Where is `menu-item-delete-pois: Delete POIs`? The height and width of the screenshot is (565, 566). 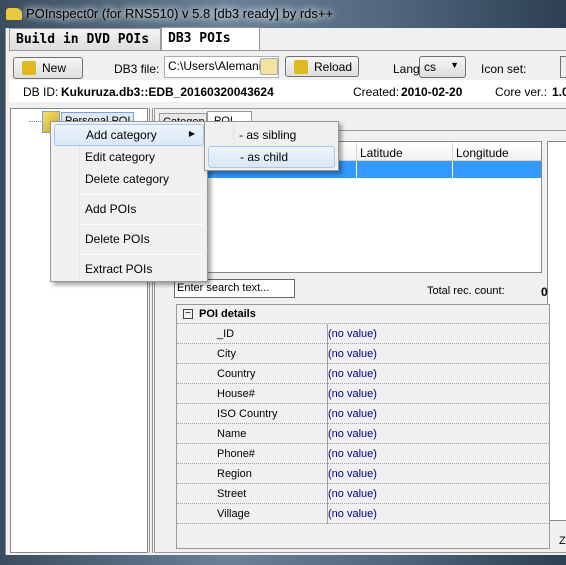
menu-item-delete-pois: Delete POIs is located at coordinates (102, 240).